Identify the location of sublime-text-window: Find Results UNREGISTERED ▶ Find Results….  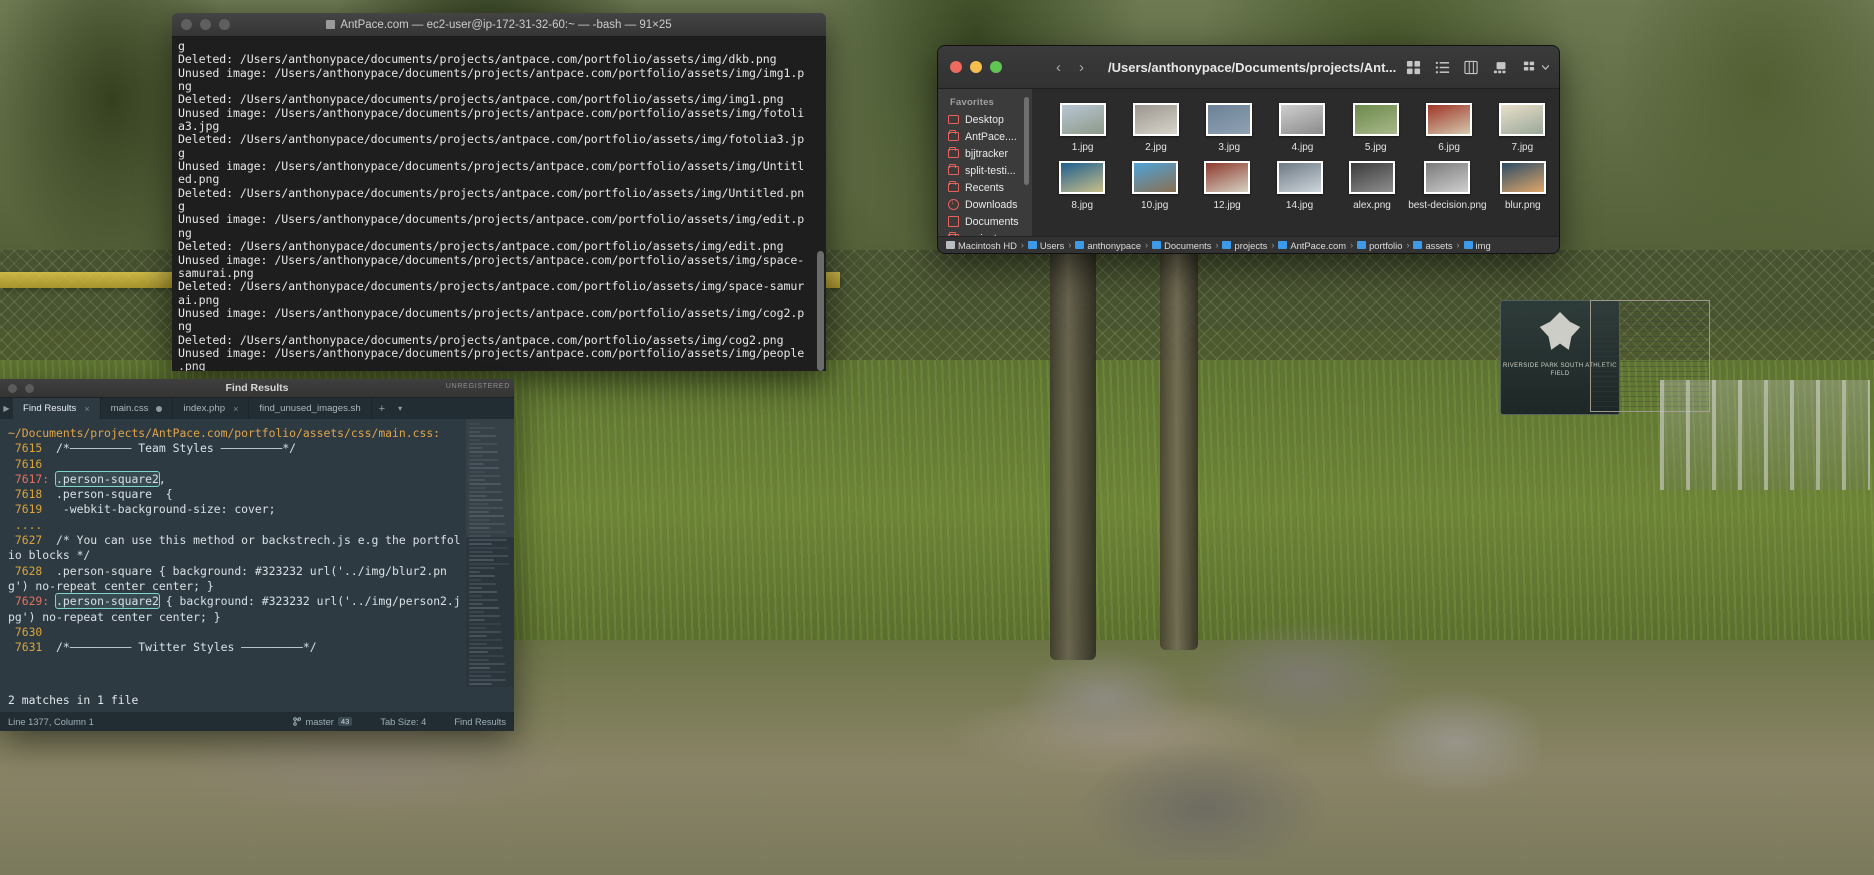
(257, 555).